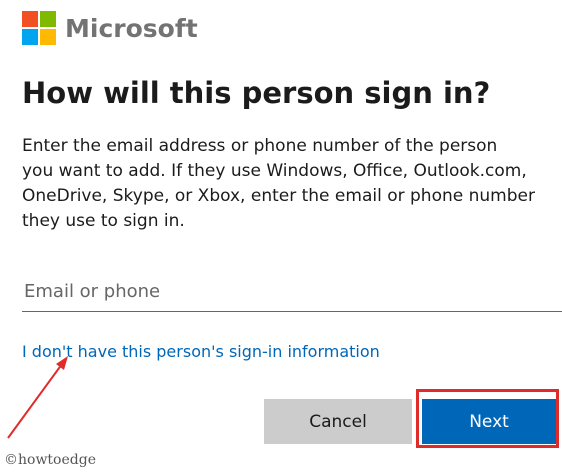 The width and height of the screenshot is (562, 475). What do you see at coordinates (30, 19) in the screenshot?
I see `logo-red-square` at bounding box center [30, 19].